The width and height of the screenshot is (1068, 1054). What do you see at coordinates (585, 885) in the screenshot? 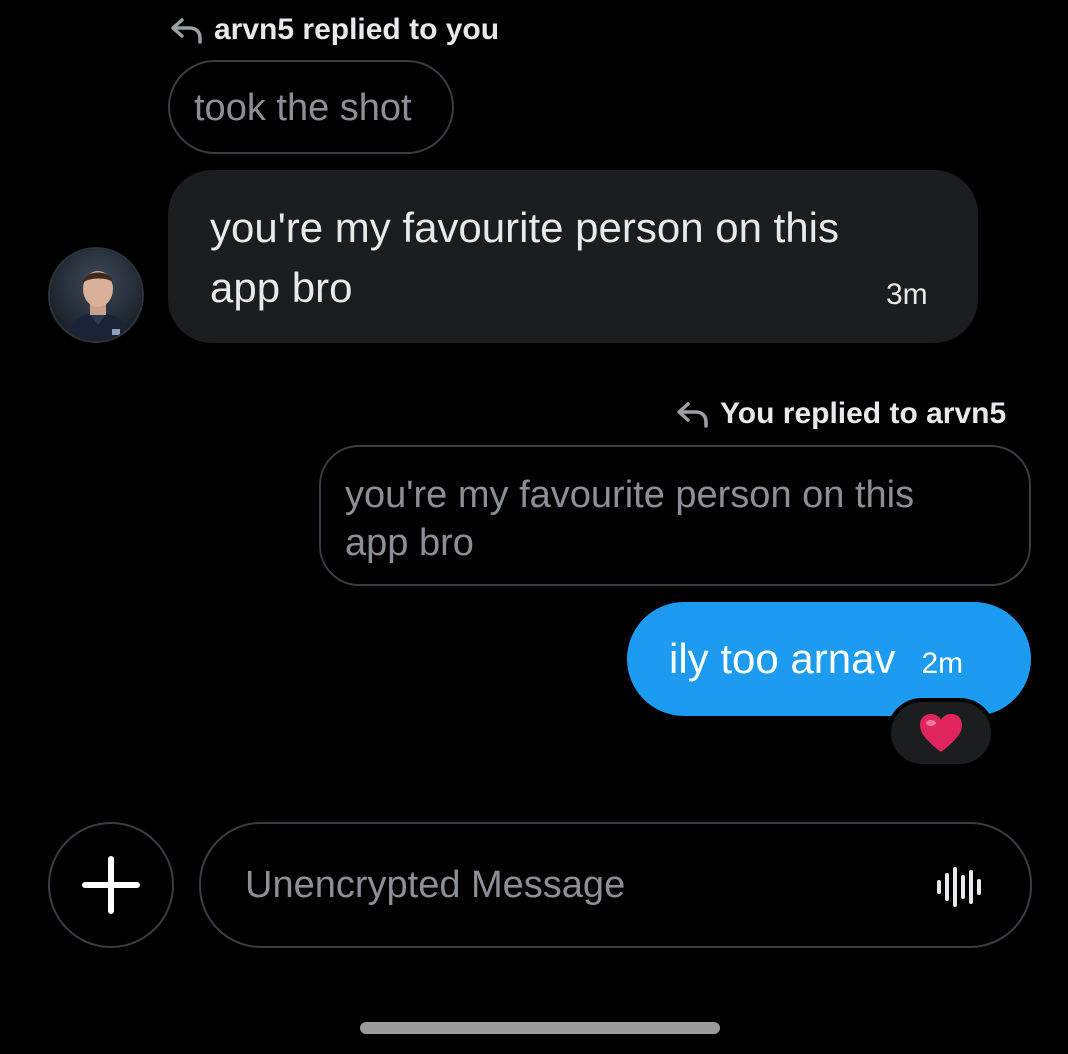
I see `message-input` at bounding box center [585, 885].